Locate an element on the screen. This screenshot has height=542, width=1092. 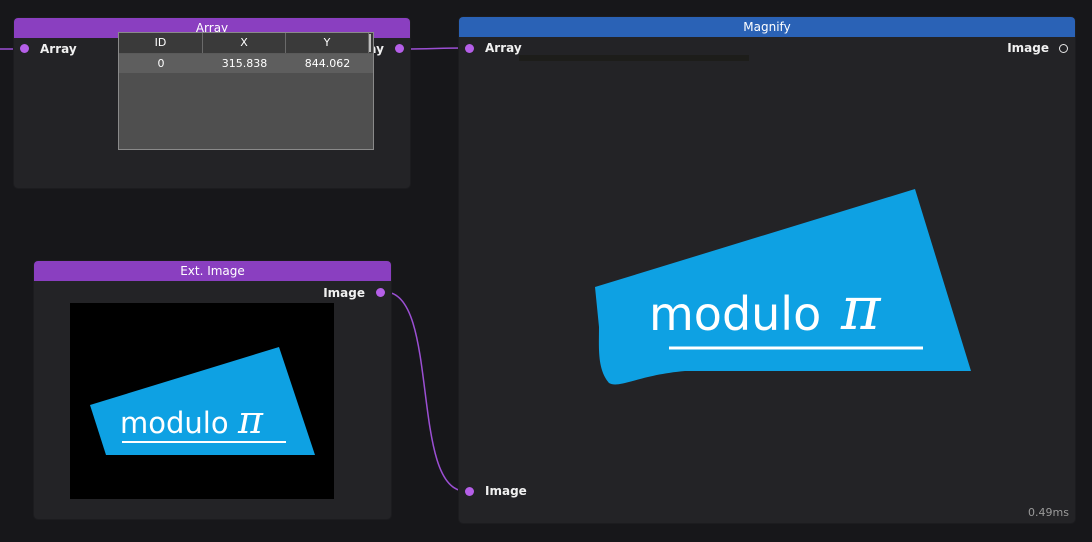
modulo-pi-logo: modulo π is located at coordinates (202, 401).